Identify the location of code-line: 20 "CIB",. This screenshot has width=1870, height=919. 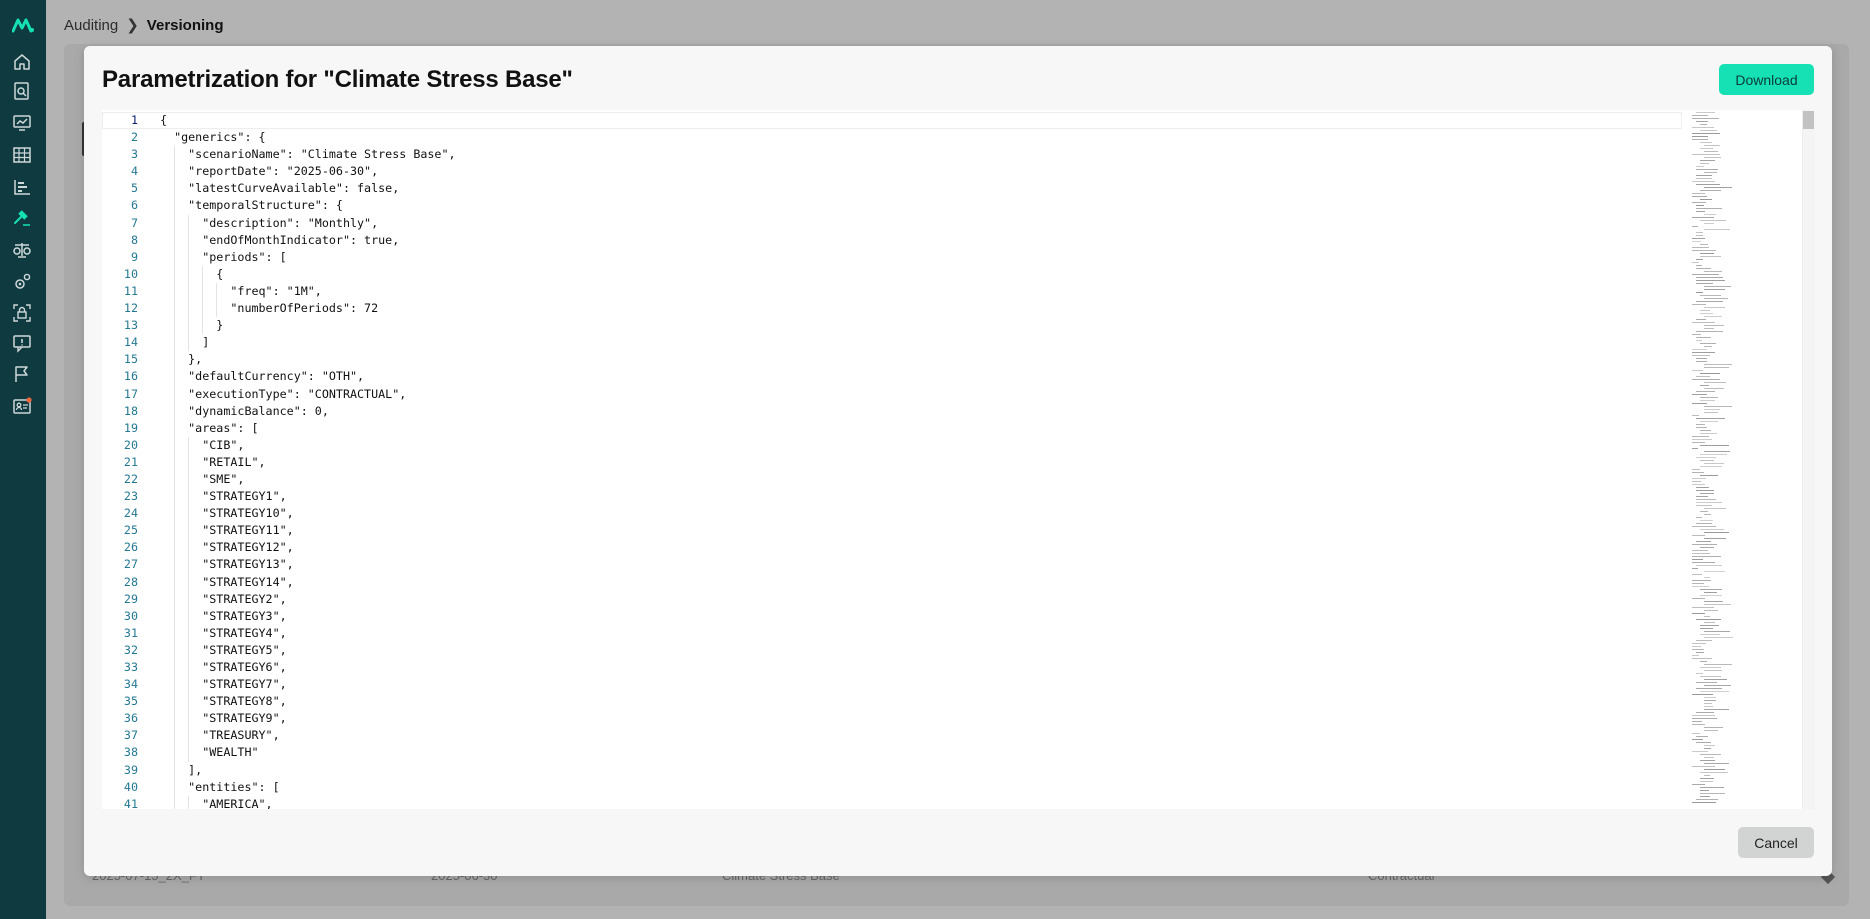
(892, 445).